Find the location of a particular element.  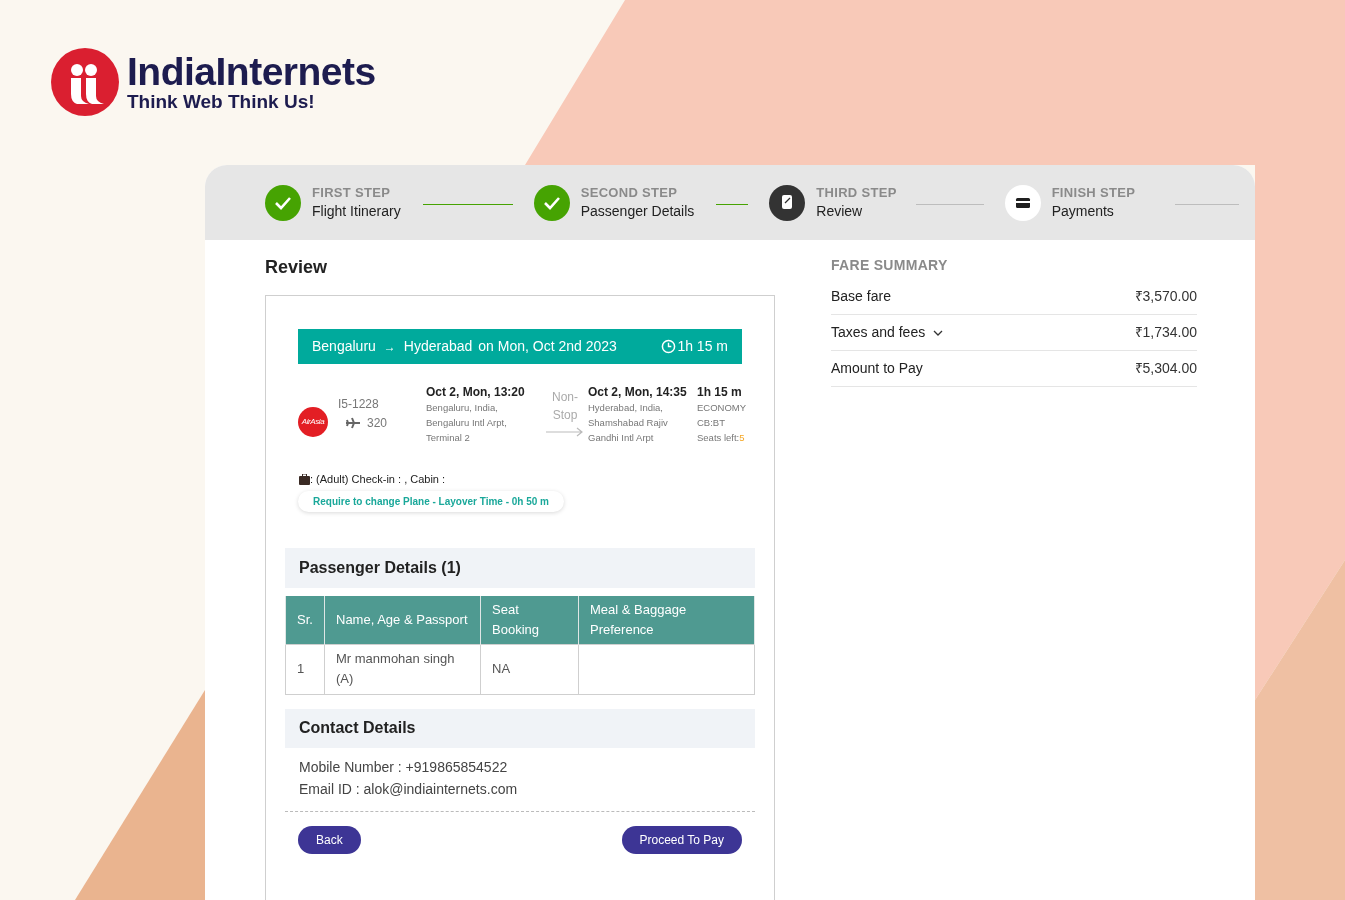

seats-left: Seats left:5 is located at coordinates (721, 438).